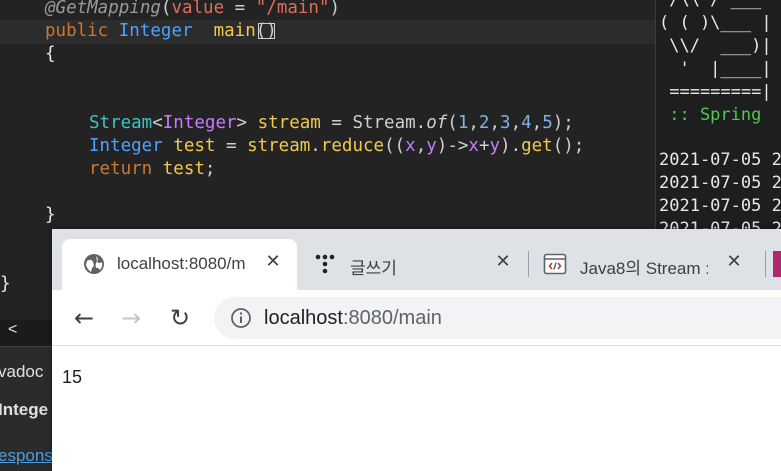  Describe the element at coordinates (373, 268) in the screenshot. I see `tab-title: 글쓰기` at that location.